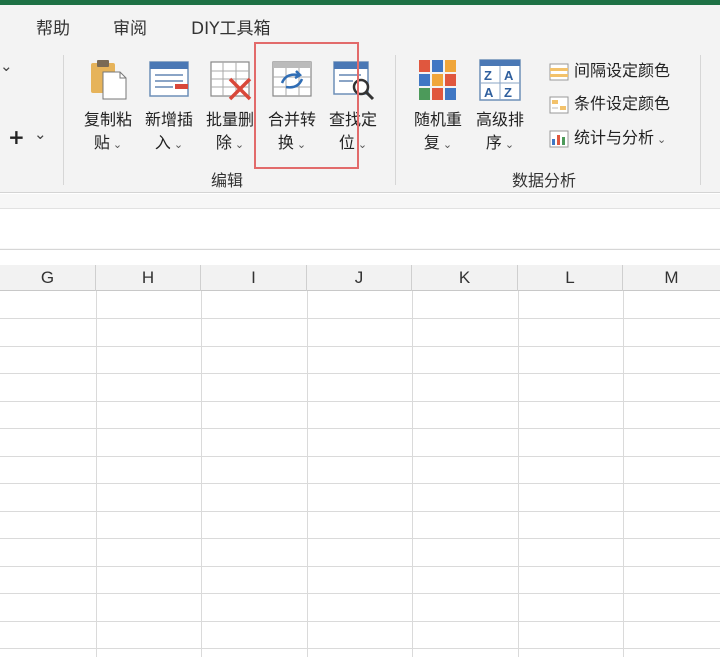 Image resolution: width=720 pixels, height=657 pixels. Describe the element at coordinates (169, 142) in the screenshot. I see `insert-new-label-2: 入 ⌄` at that location.